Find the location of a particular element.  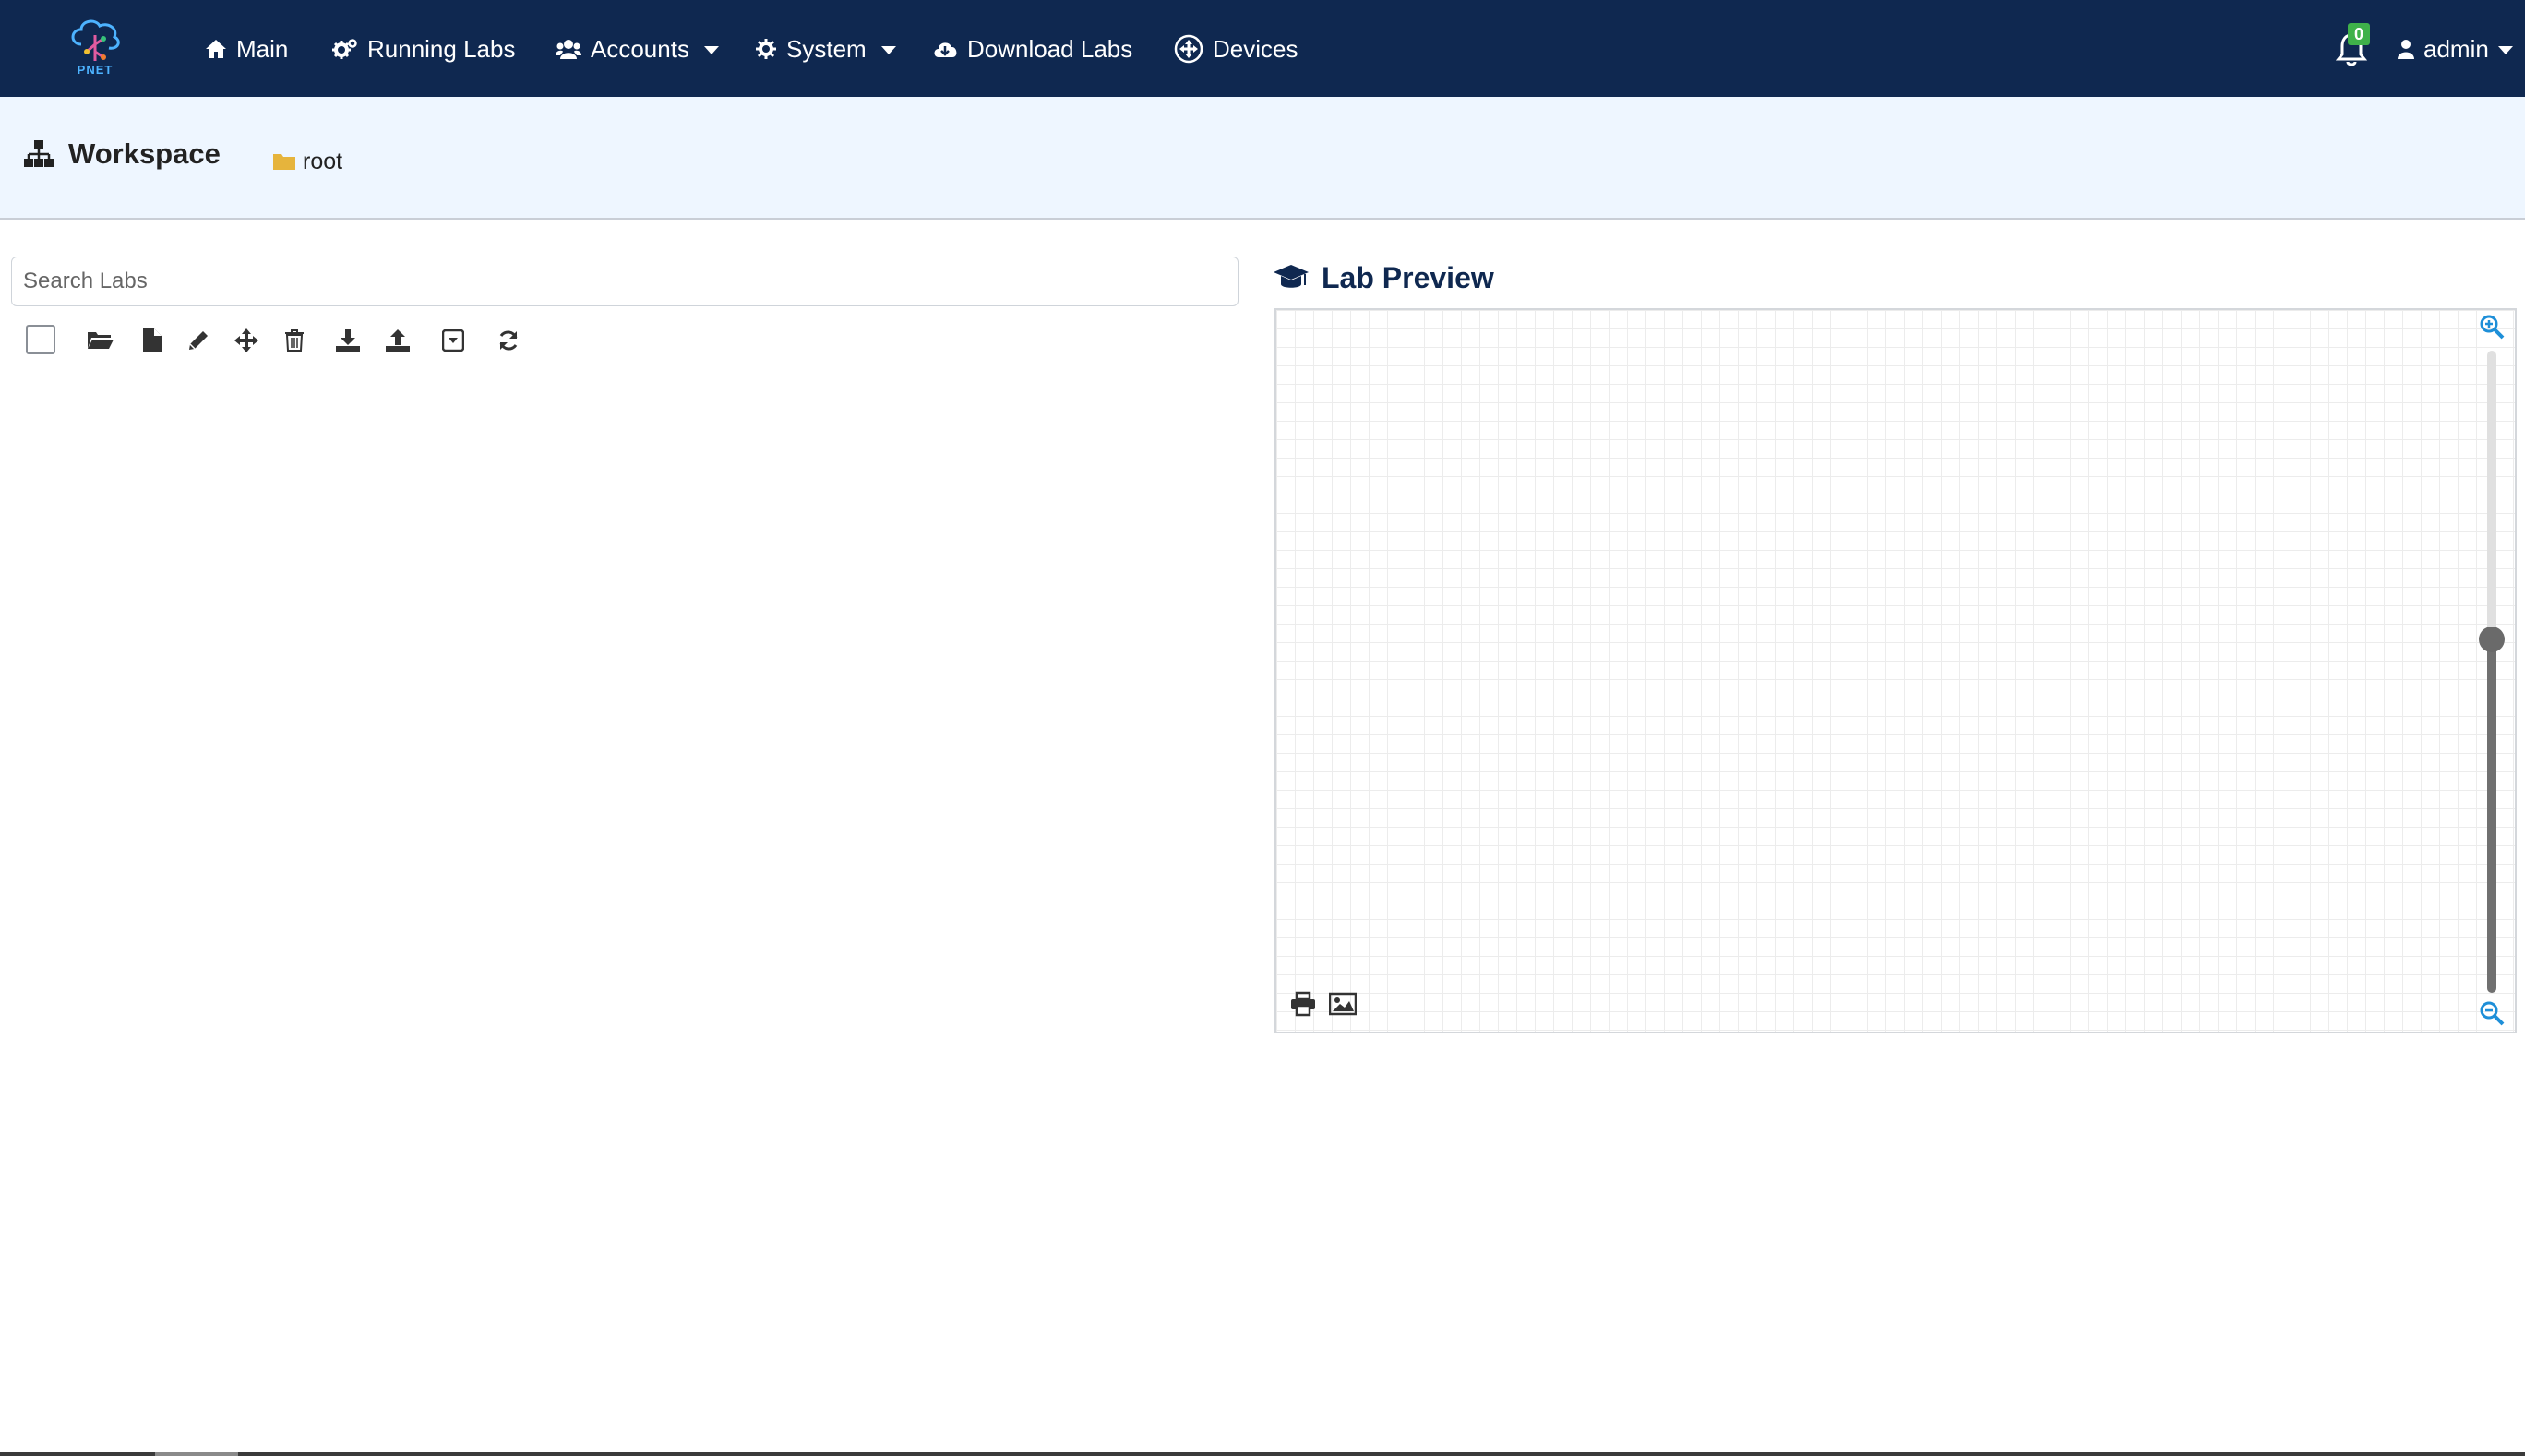

refresh-button is located at coordinates (509, 340).